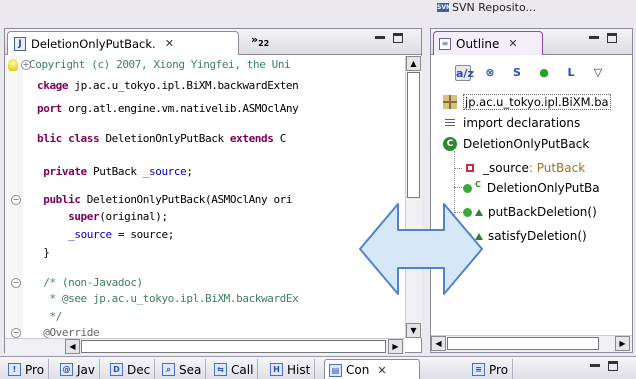  I want to click on outline-item-method: satisfyDeletion(), so click(548, 236).